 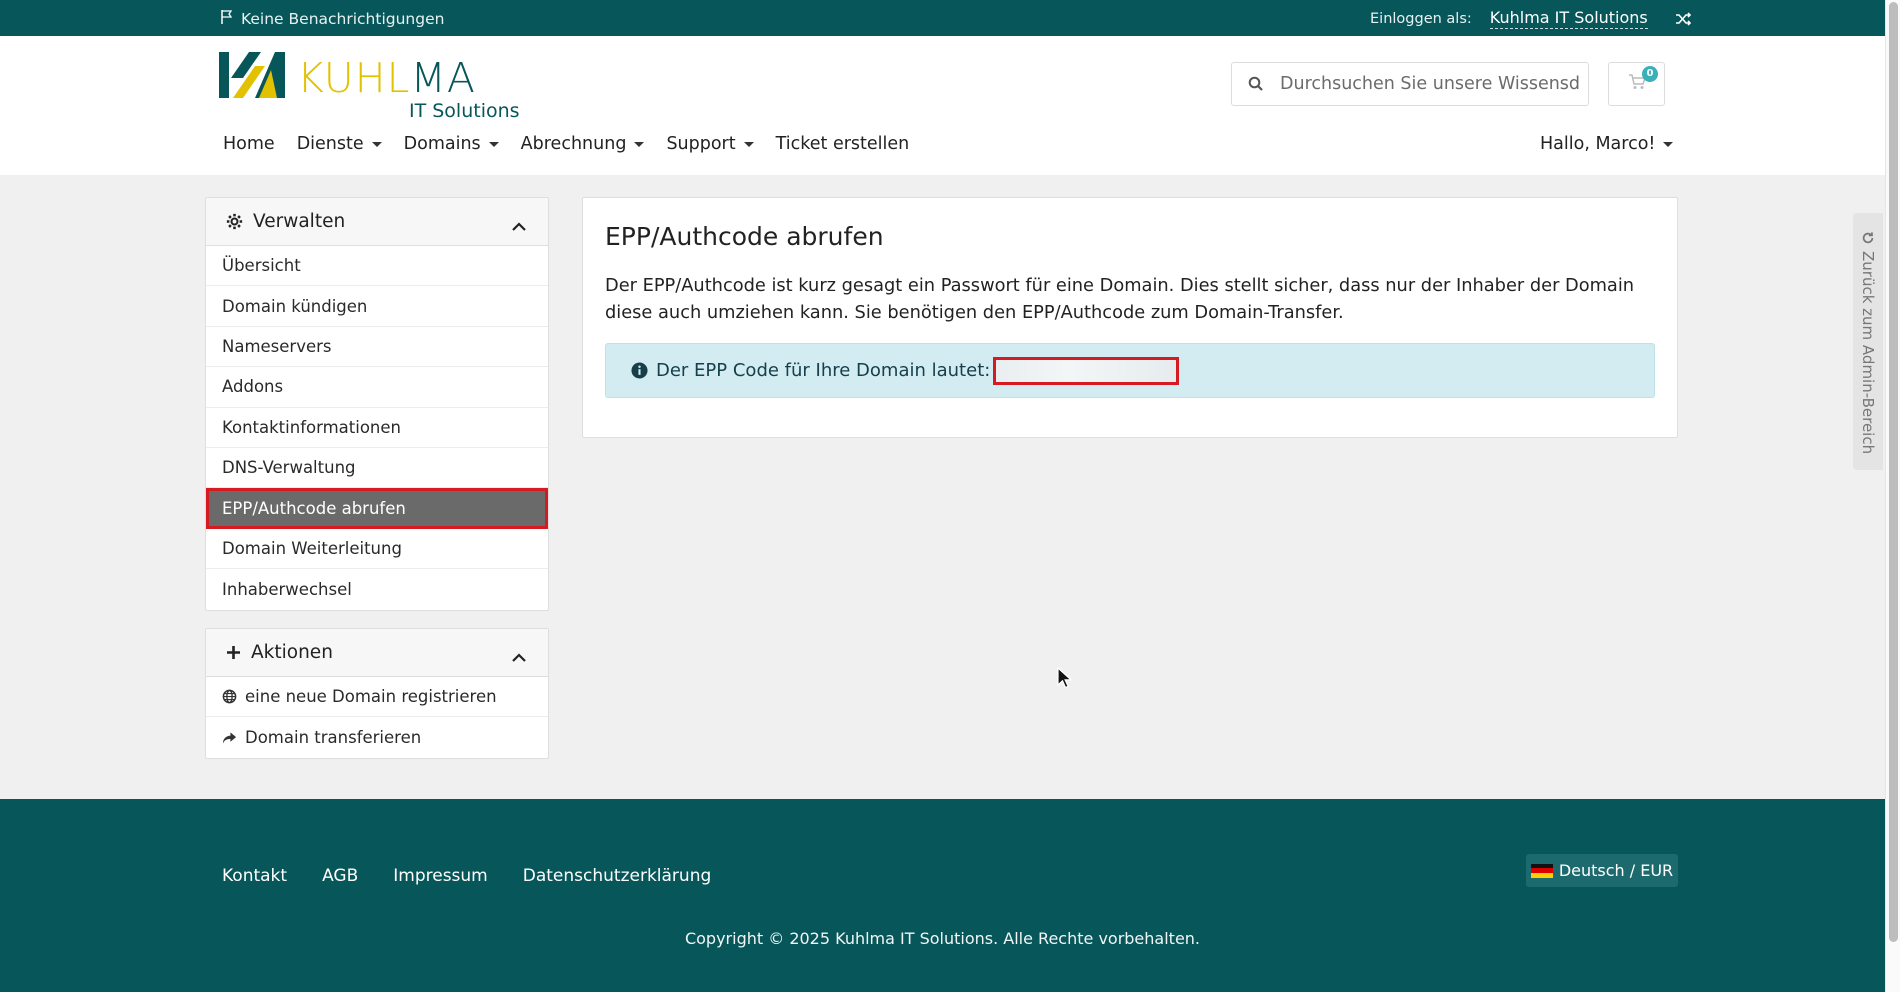 I want to click on back-to-admin-tab: Zurück zum Admin-Bereich, so click(x=1868, y=341).